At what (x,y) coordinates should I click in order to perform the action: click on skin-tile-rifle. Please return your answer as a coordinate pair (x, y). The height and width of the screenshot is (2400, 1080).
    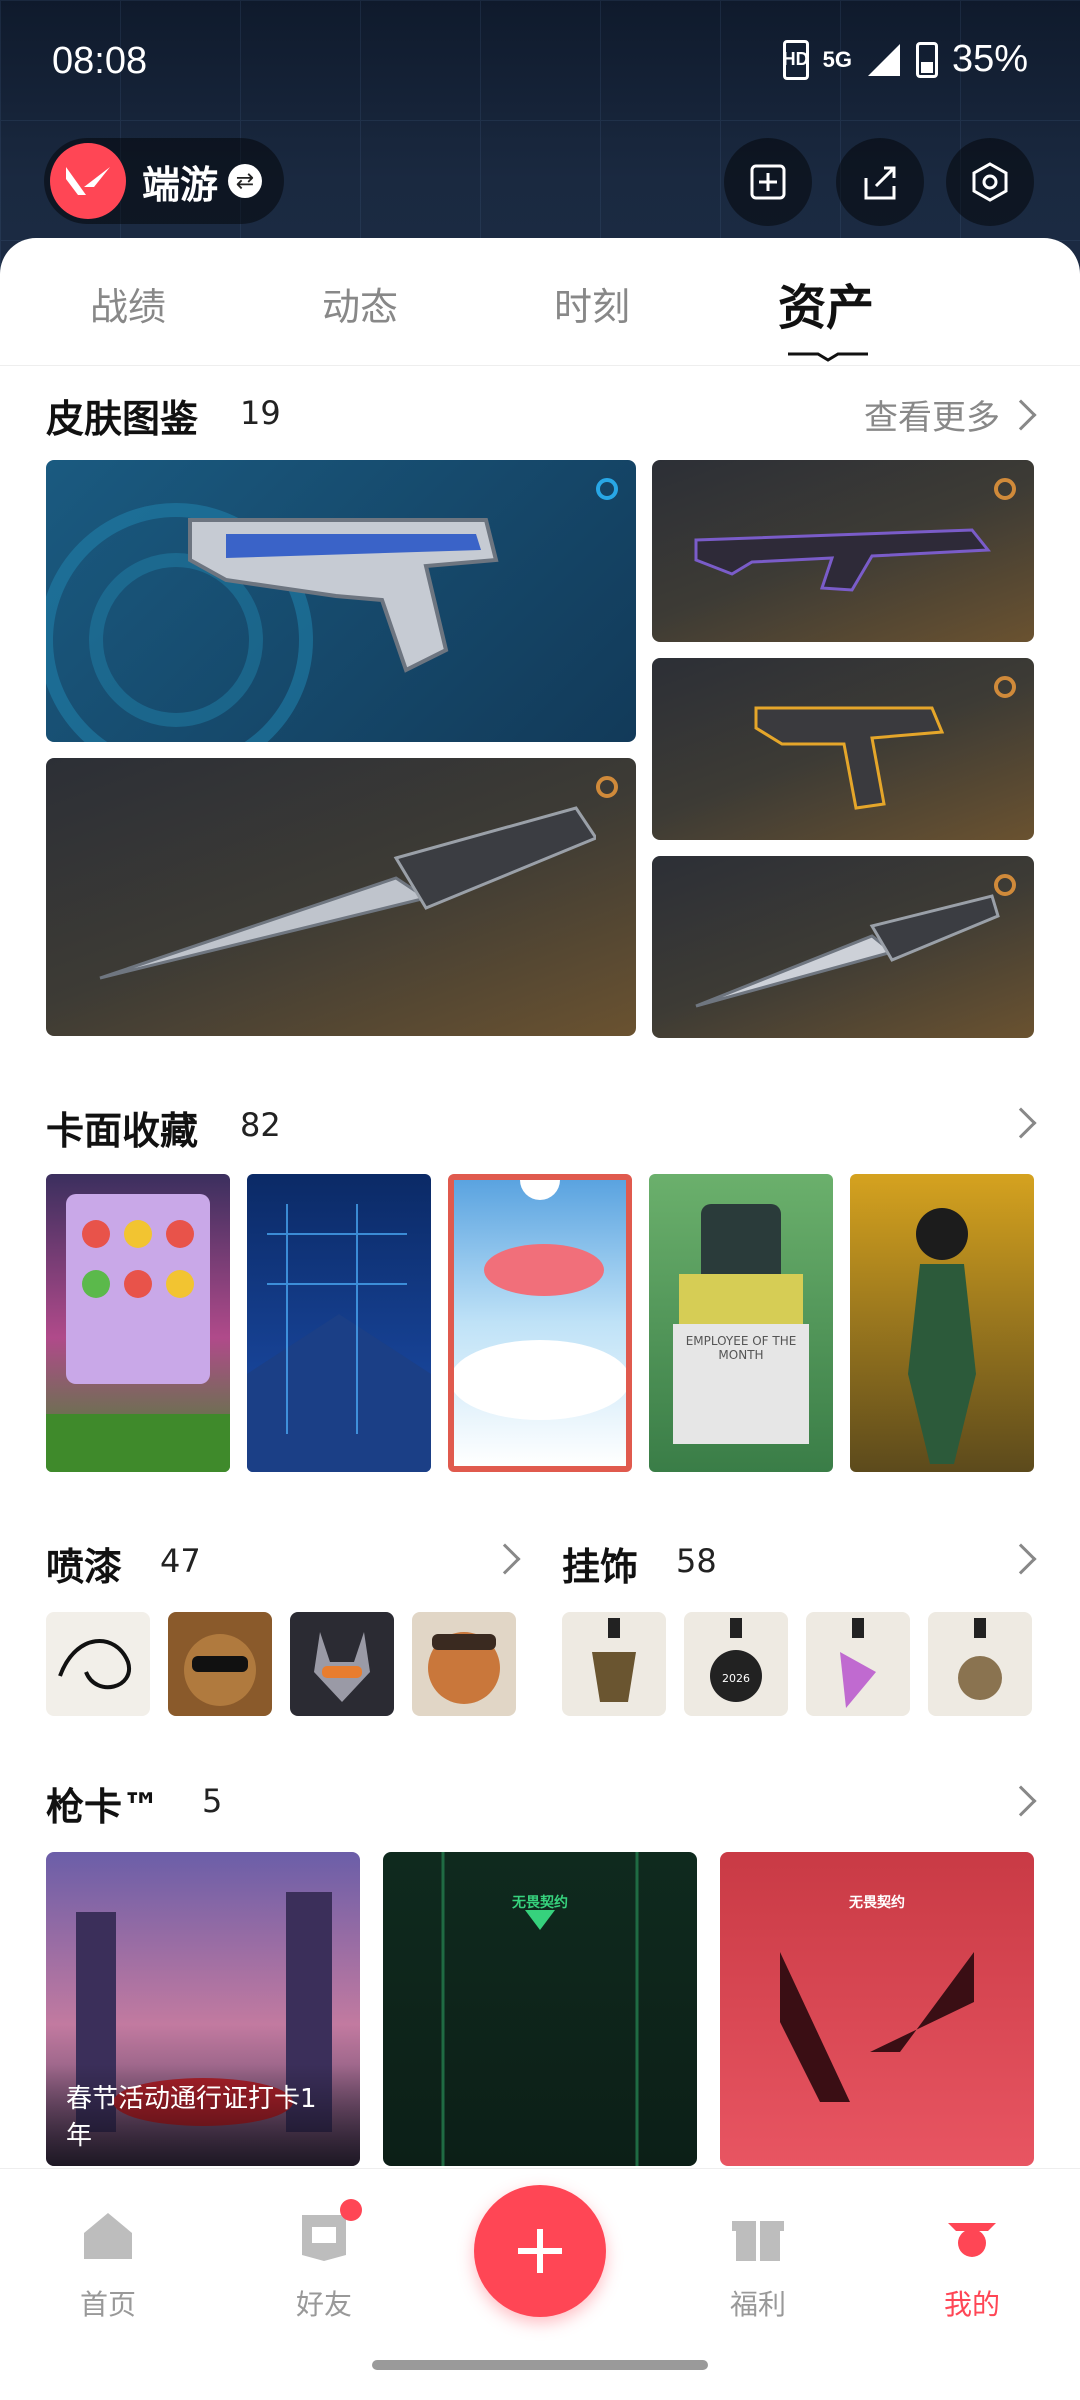
    Looking at the image, I should click on (843, 551).